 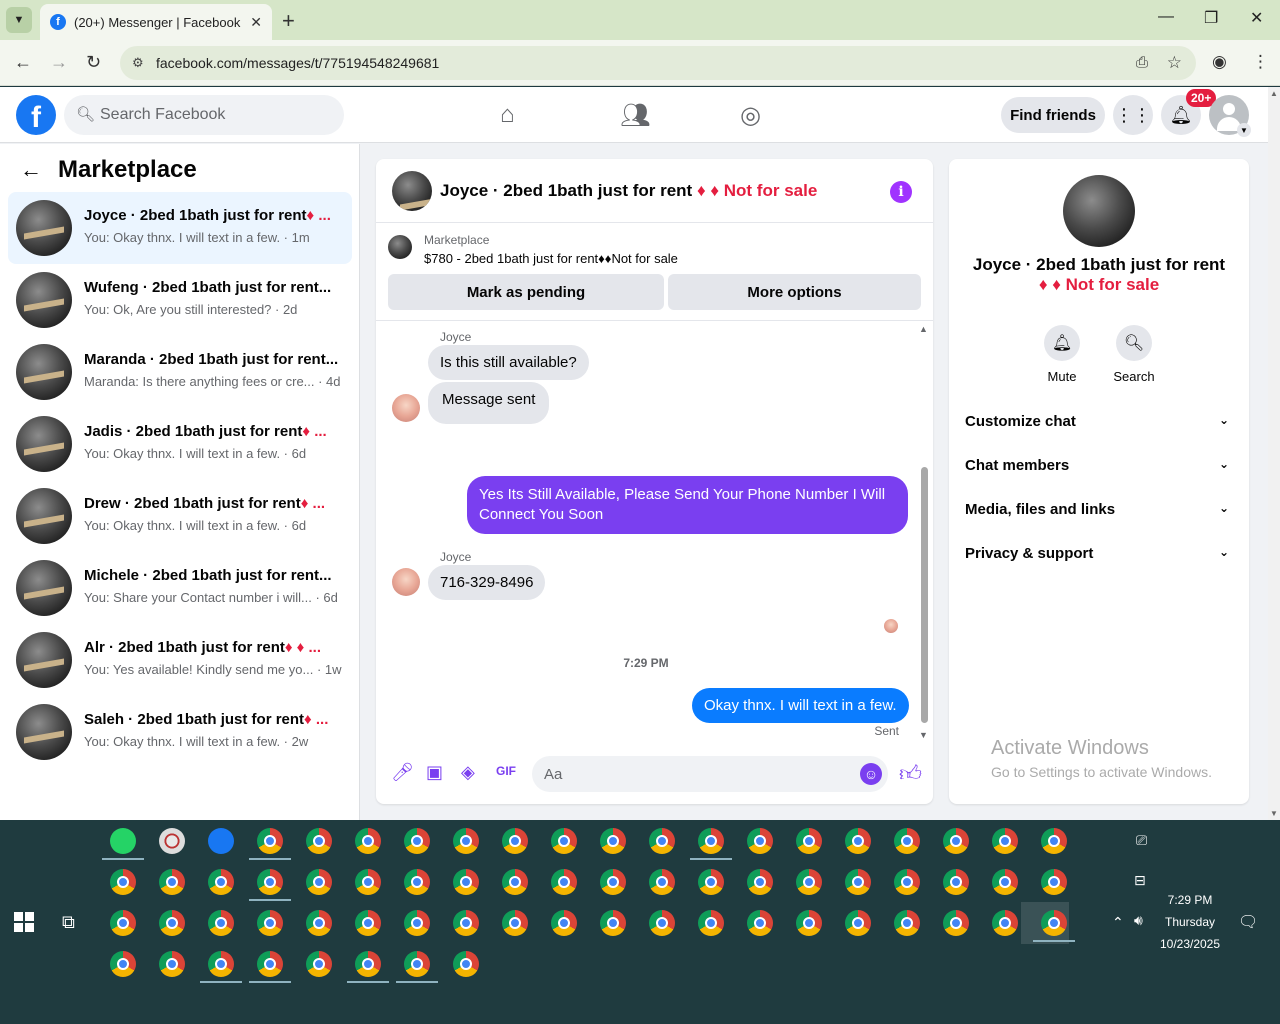 I want to click on clock-time: 7:29 PM, so click(x=1190, y=900).